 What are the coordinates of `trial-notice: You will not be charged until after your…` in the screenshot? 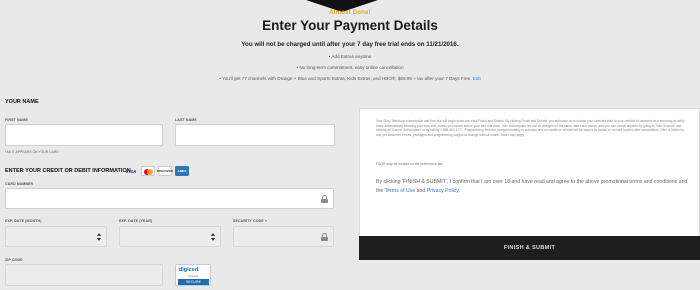 It's located at (350, 44).